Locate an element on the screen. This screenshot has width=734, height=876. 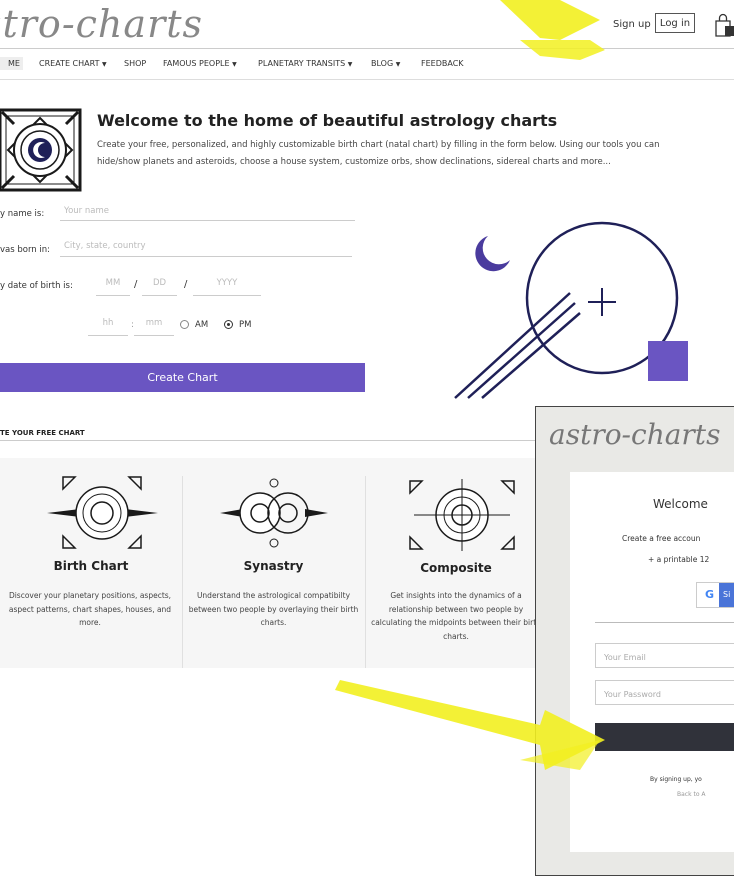
password-field: Your Password is located at coordinates (664, 692).